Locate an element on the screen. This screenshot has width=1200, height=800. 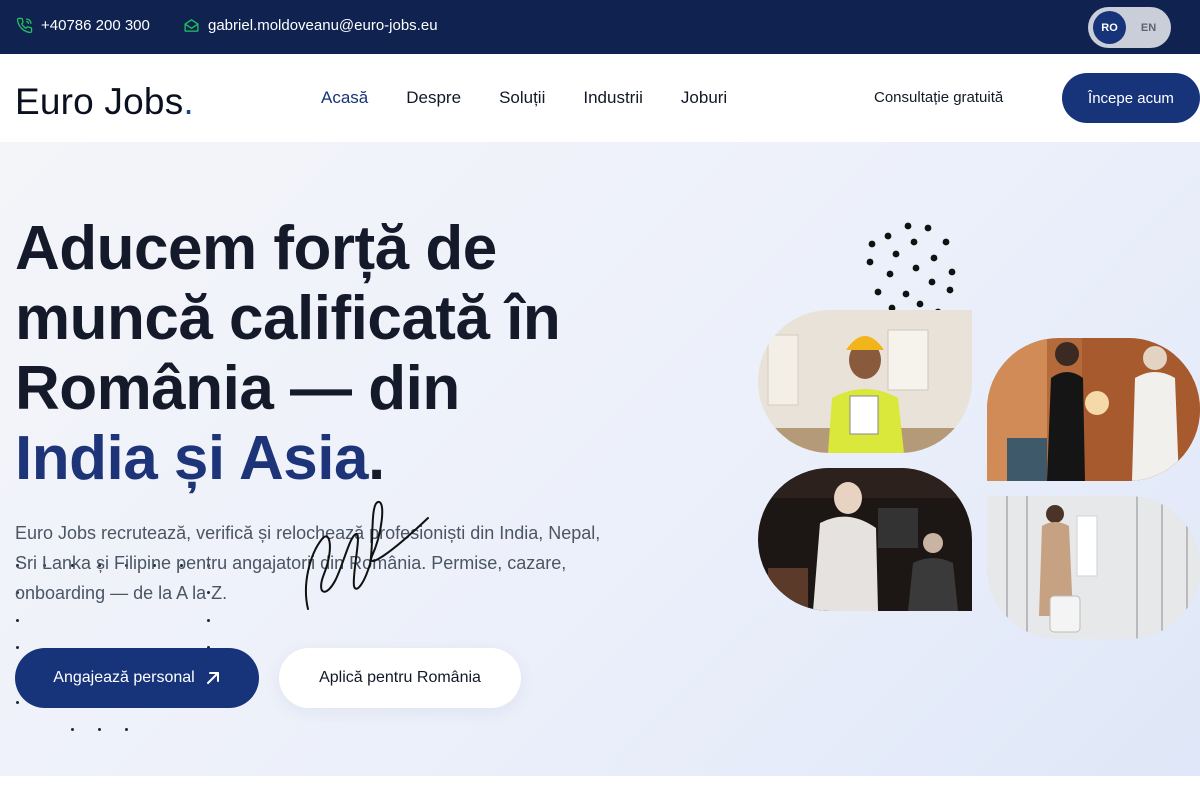
free-consultation-link: Consultație gratuită is located at coordinates (938, 97).